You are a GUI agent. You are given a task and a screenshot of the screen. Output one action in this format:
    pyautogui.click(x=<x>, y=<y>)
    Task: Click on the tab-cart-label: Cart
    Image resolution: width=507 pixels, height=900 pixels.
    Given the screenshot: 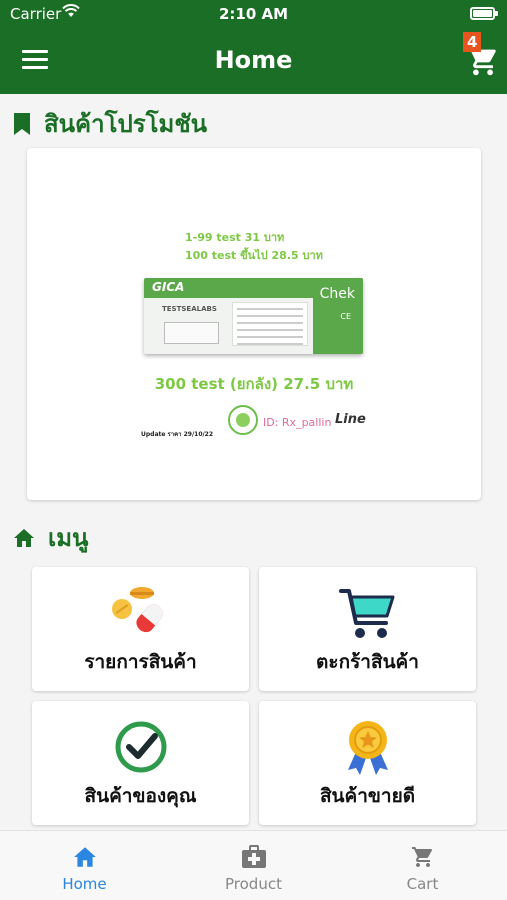 What is the action you would take?
    pyautogui.click(x=422, y=884)
    